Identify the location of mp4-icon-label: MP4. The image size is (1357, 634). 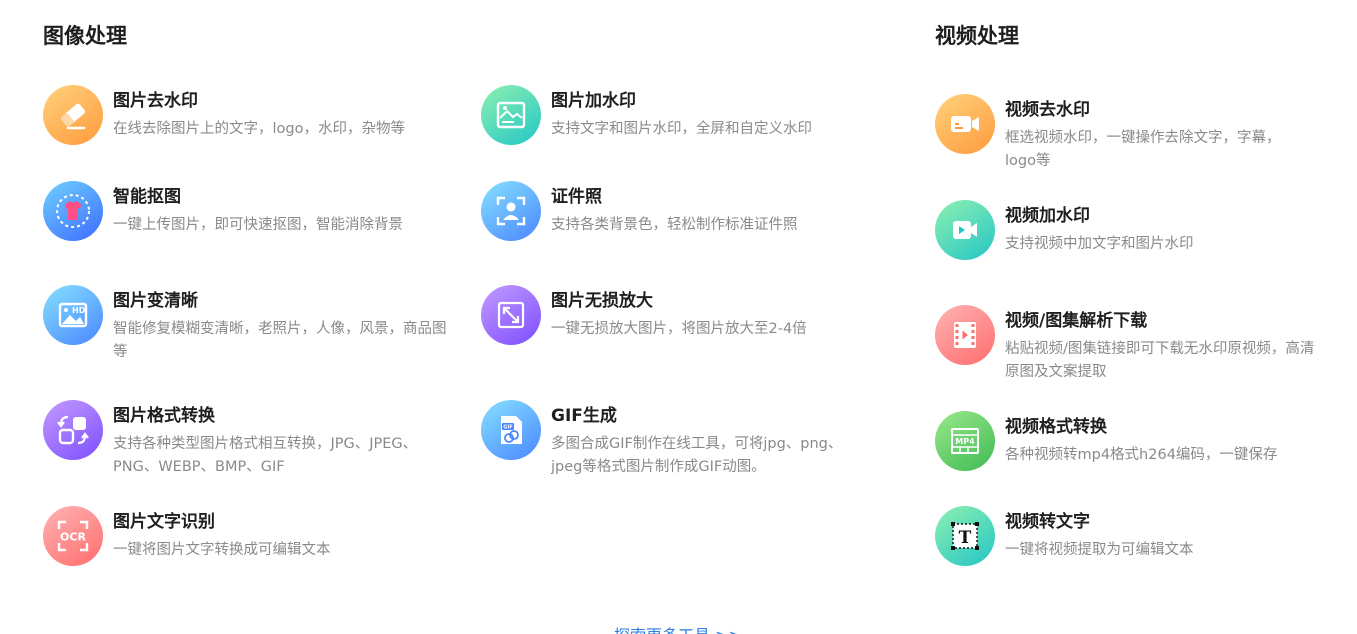
(965, 441).